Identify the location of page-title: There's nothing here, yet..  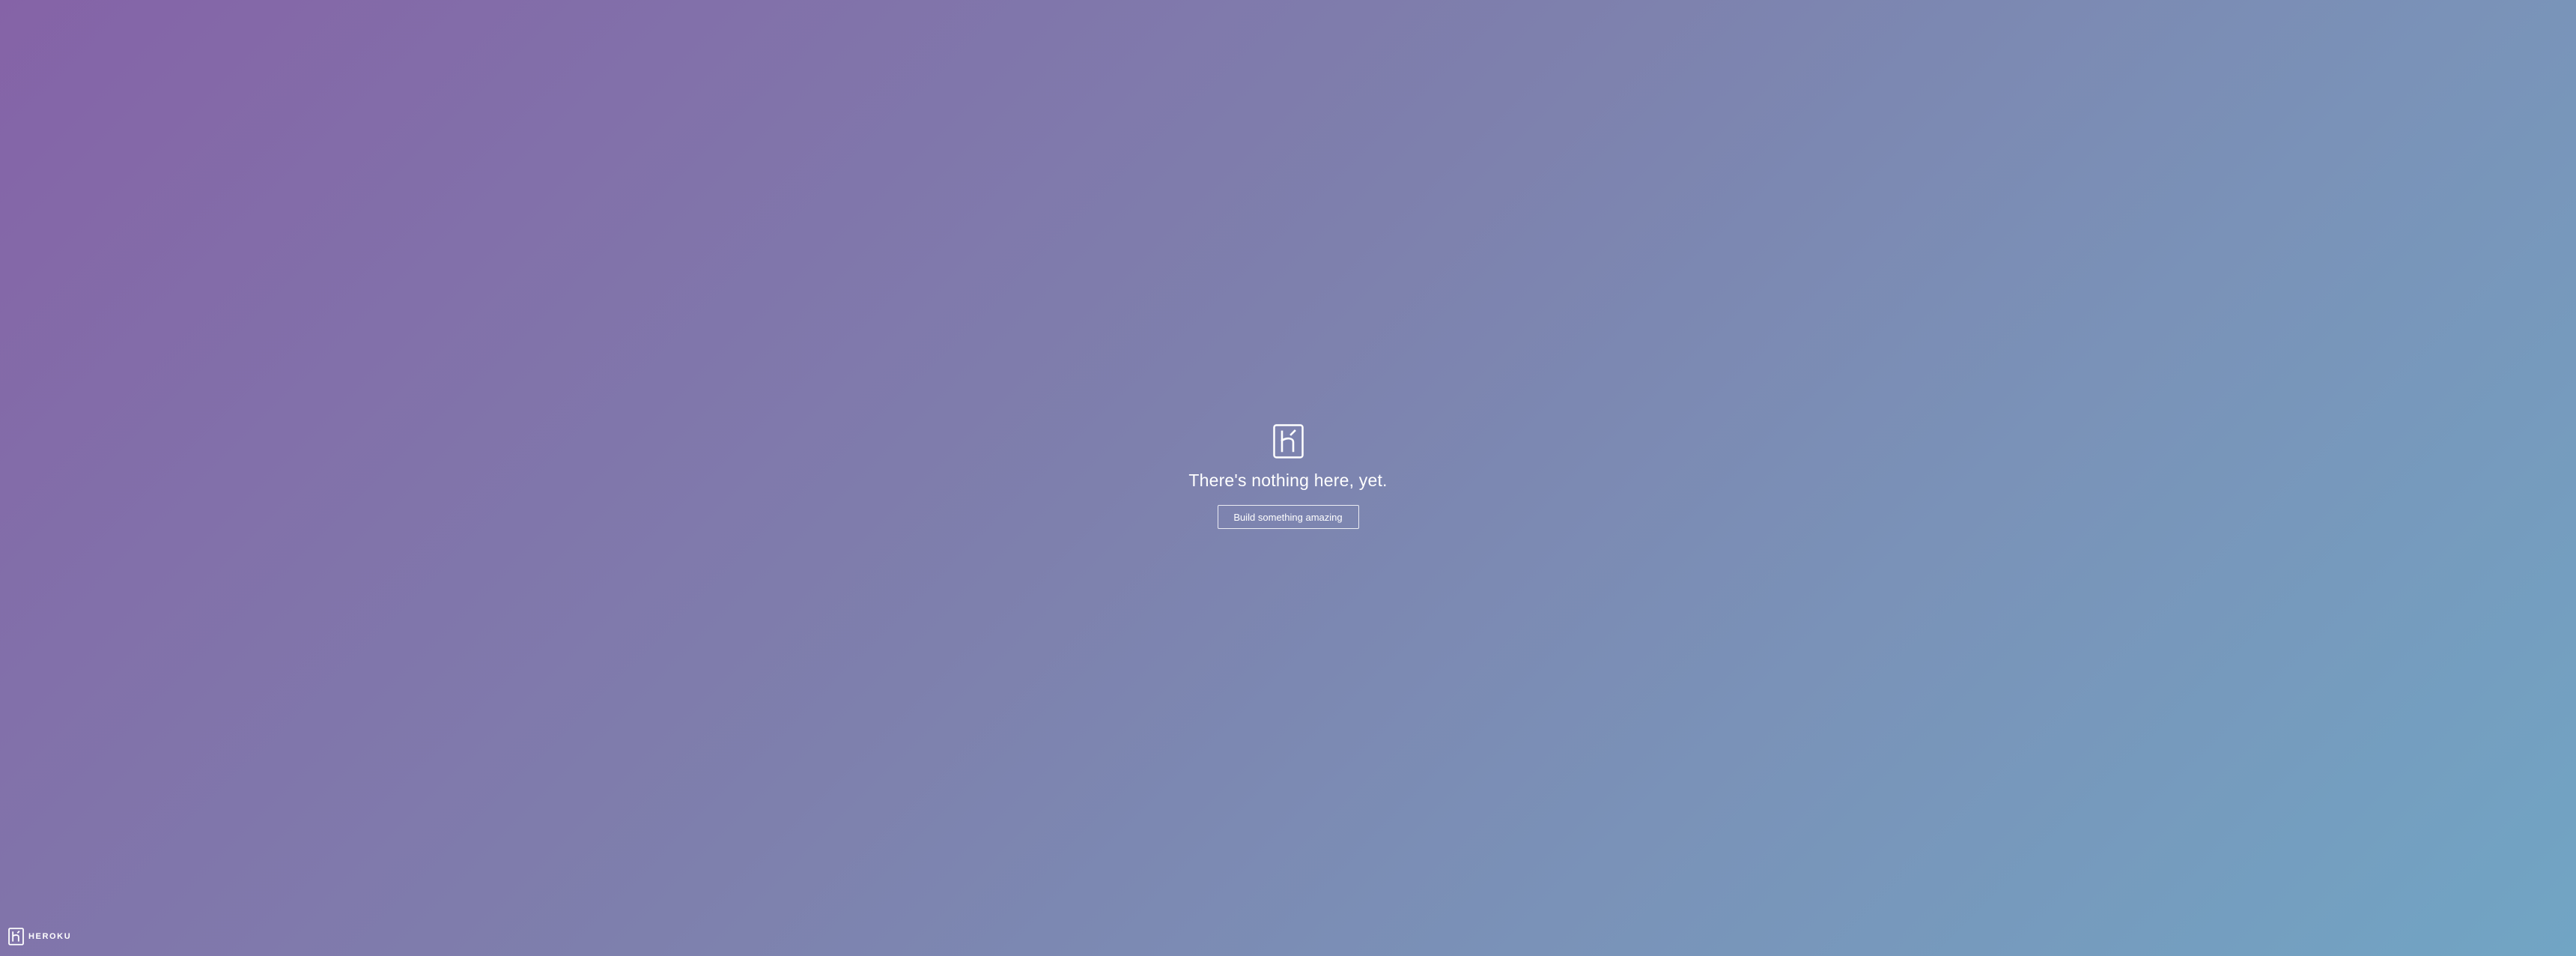
(1288, 481).